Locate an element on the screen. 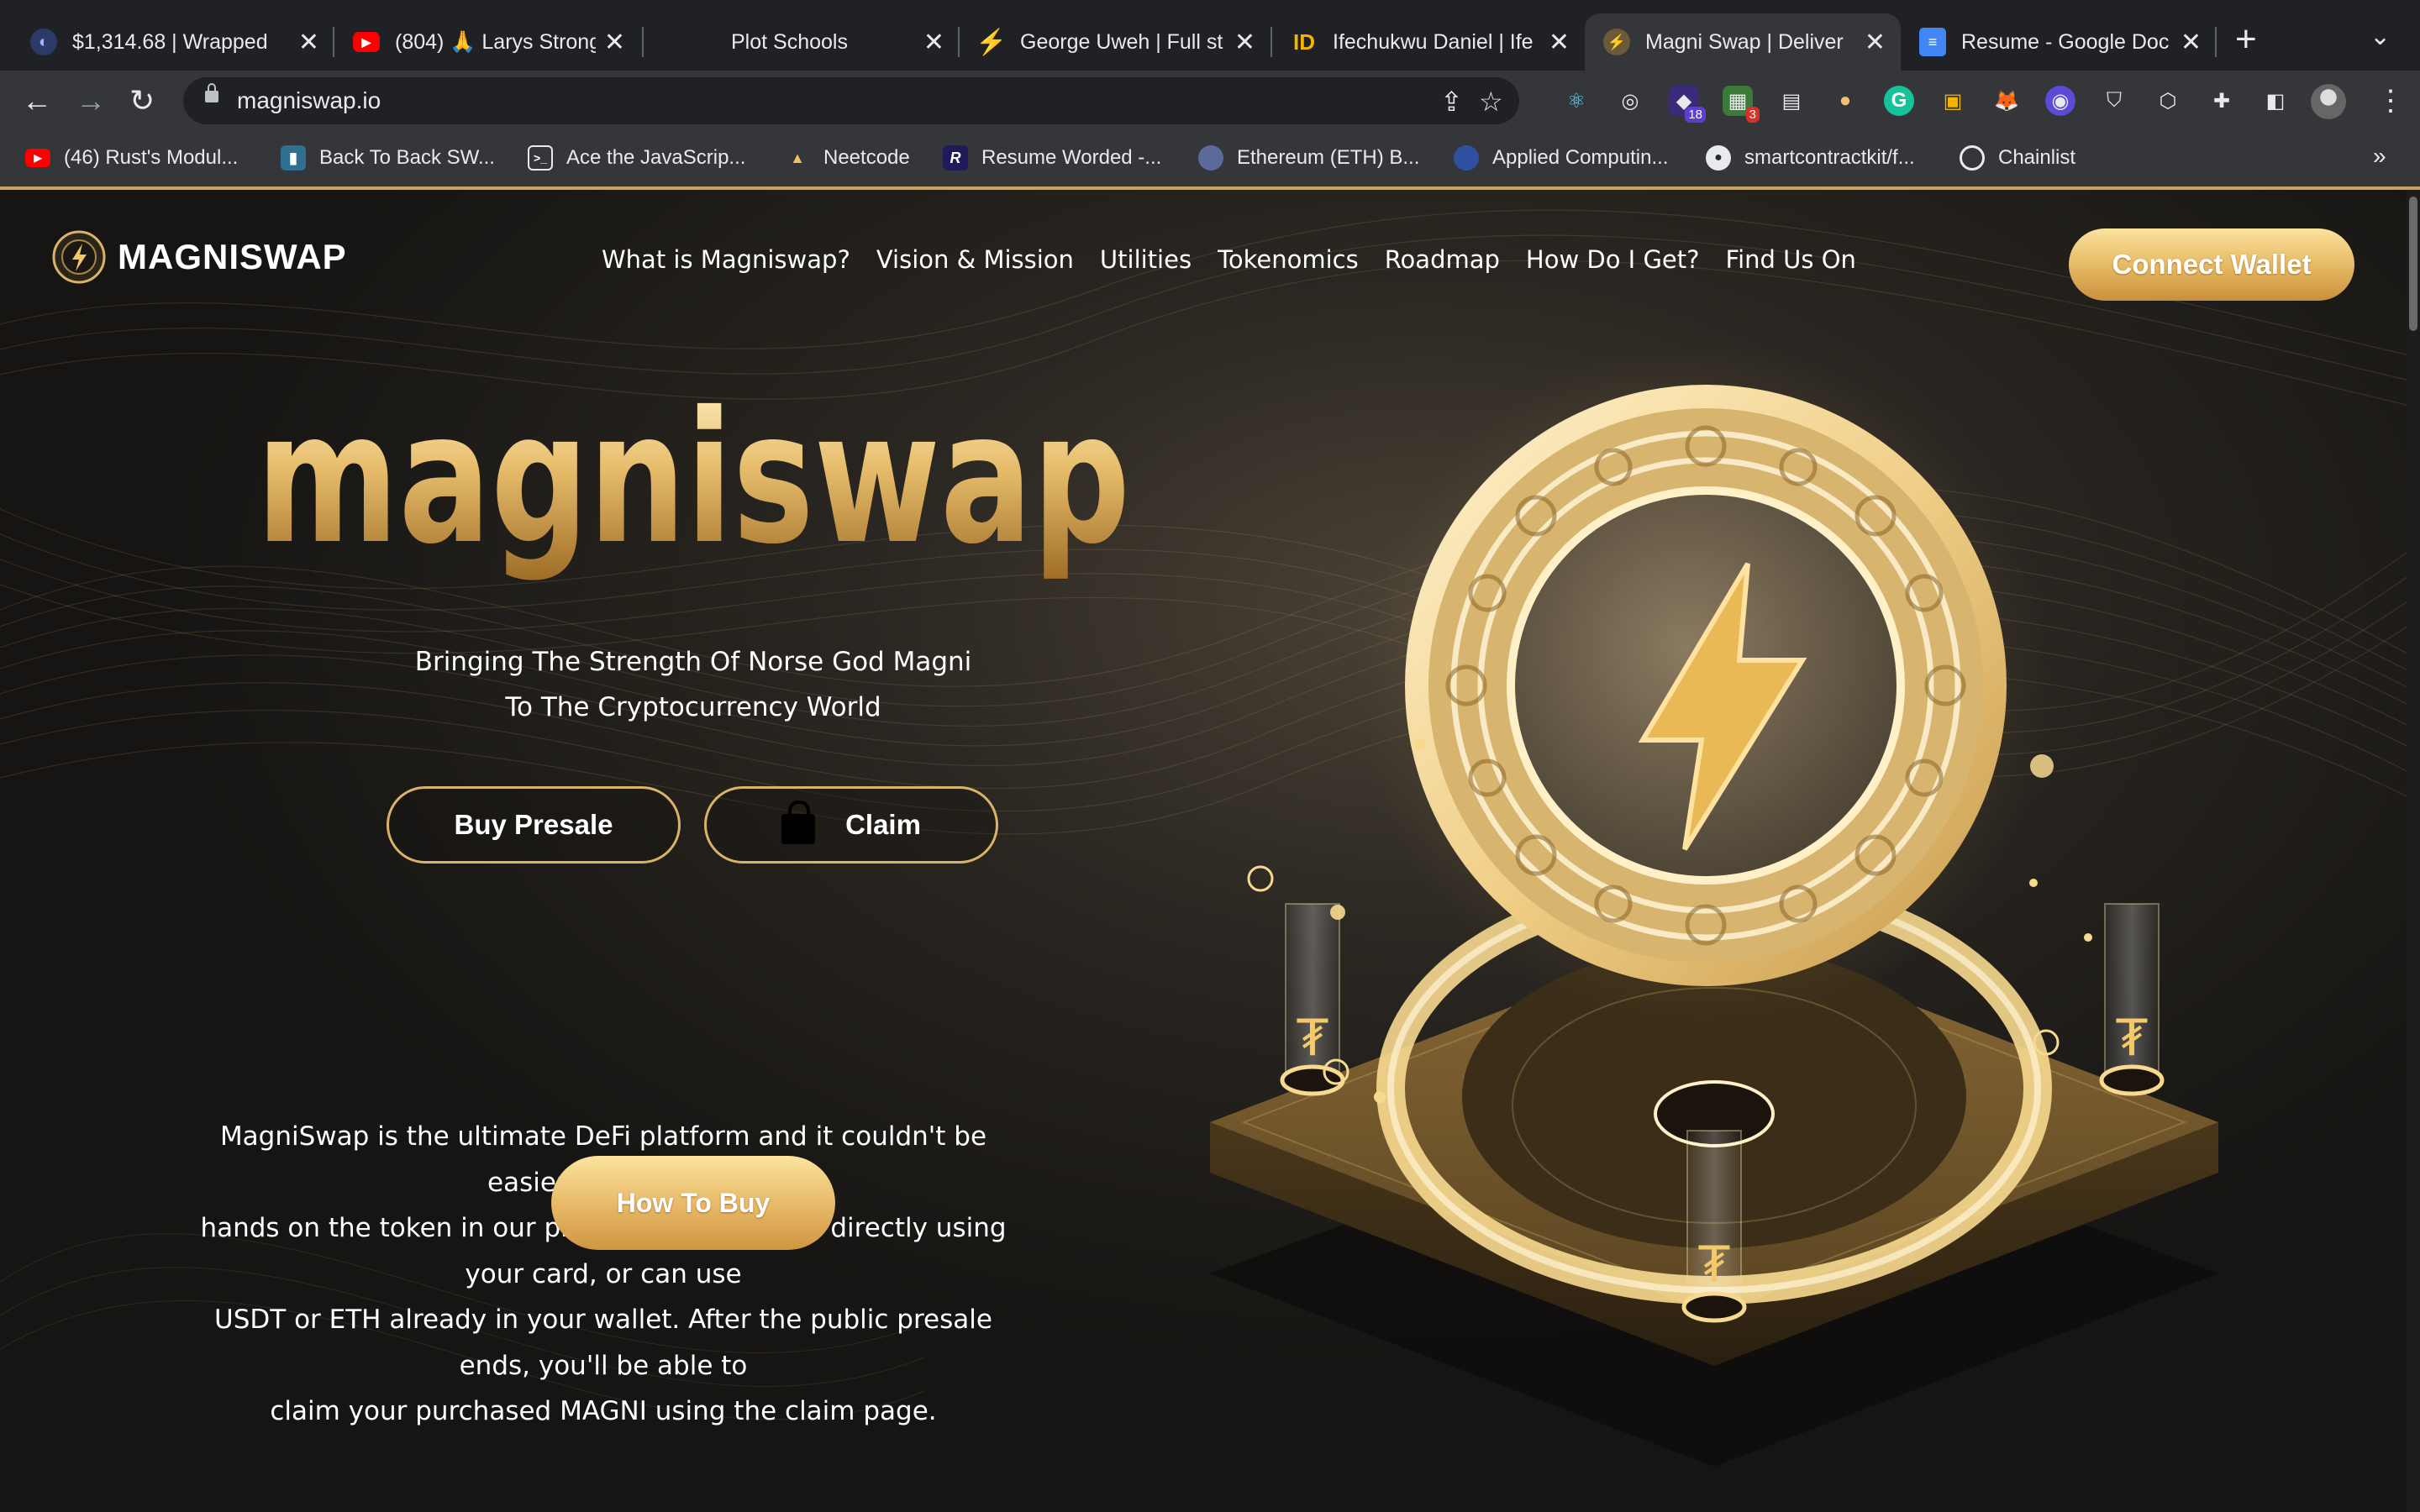 The height and width of the screenshot is (1512, 2420). bookmark-item: ▲ Neetcode is located at coordinates (847, 158).